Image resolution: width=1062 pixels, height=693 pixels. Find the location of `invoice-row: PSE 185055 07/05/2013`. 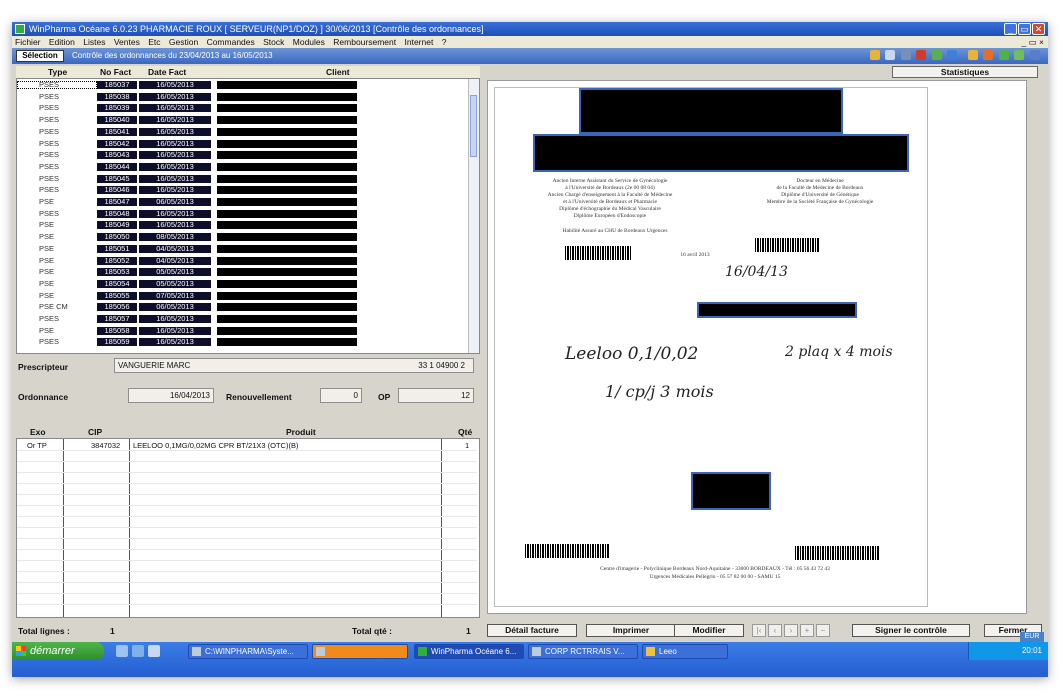

invoice-row: PSE 185055 07/05/2013 is located at coordinates (242, 295).